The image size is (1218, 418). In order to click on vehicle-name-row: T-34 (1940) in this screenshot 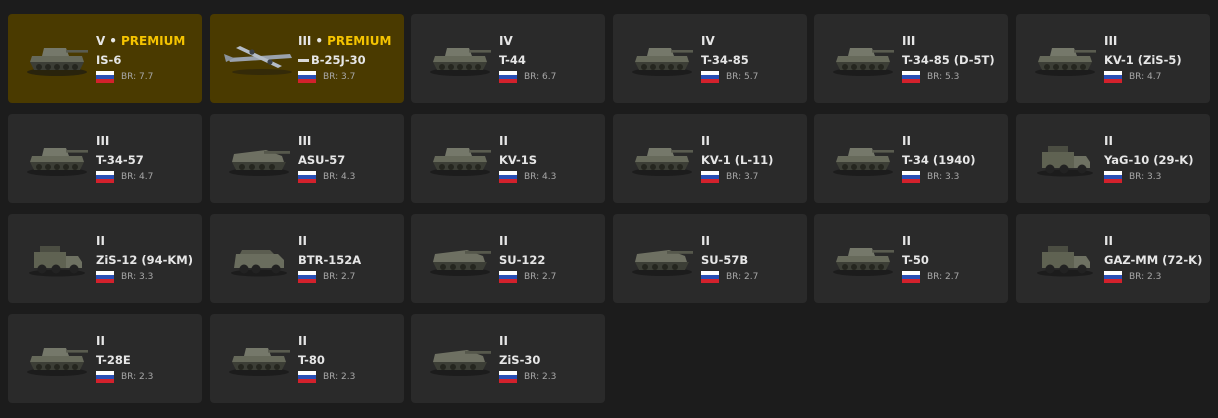, I will do `click(952, 160)`.